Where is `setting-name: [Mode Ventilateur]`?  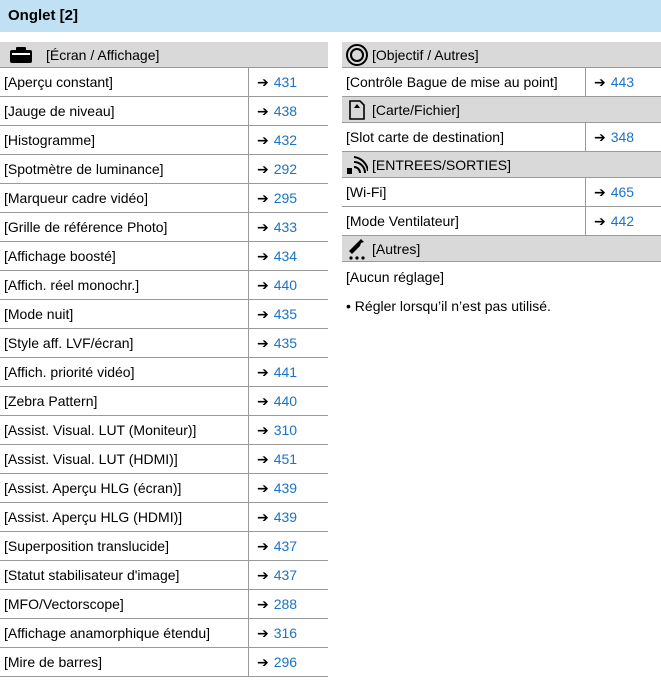 setting-name: [Mode Ventilateur] is located at coordinates (402, 221).